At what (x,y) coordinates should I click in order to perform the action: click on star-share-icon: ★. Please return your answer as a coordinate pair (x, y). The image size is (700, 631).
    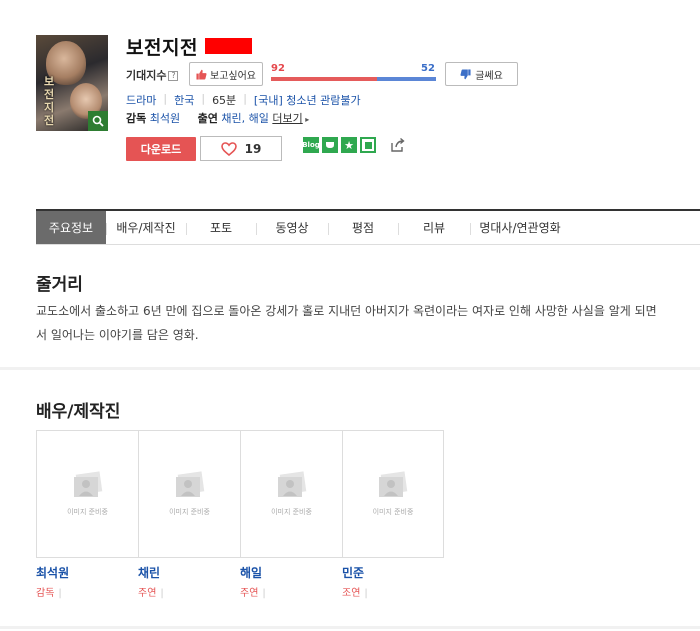
    Looking at the image, I should click on (349, 145).